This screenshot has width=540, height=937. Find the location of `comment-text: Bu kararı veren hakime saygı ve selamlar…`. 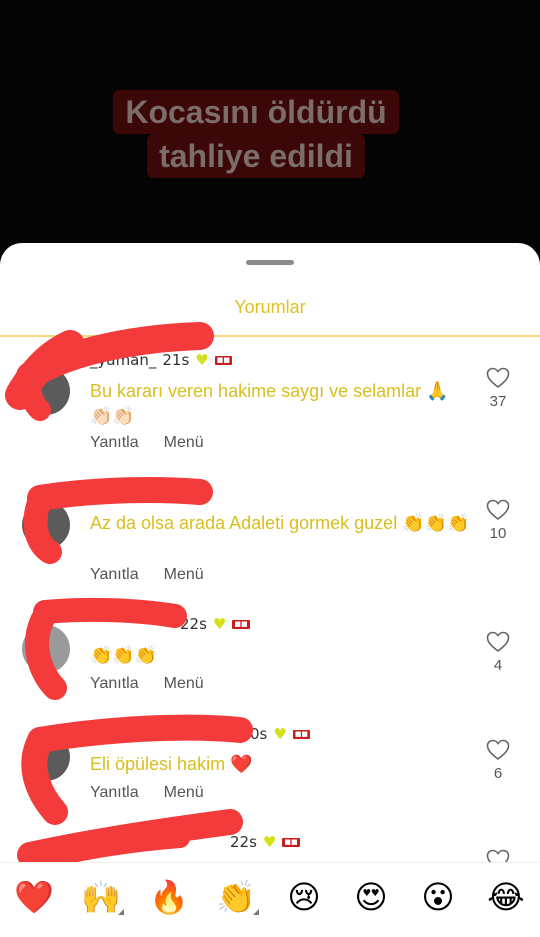

comment-text: Bu kararı veren hakime saygı ve selamlar… is located at coordinates (269, 403).